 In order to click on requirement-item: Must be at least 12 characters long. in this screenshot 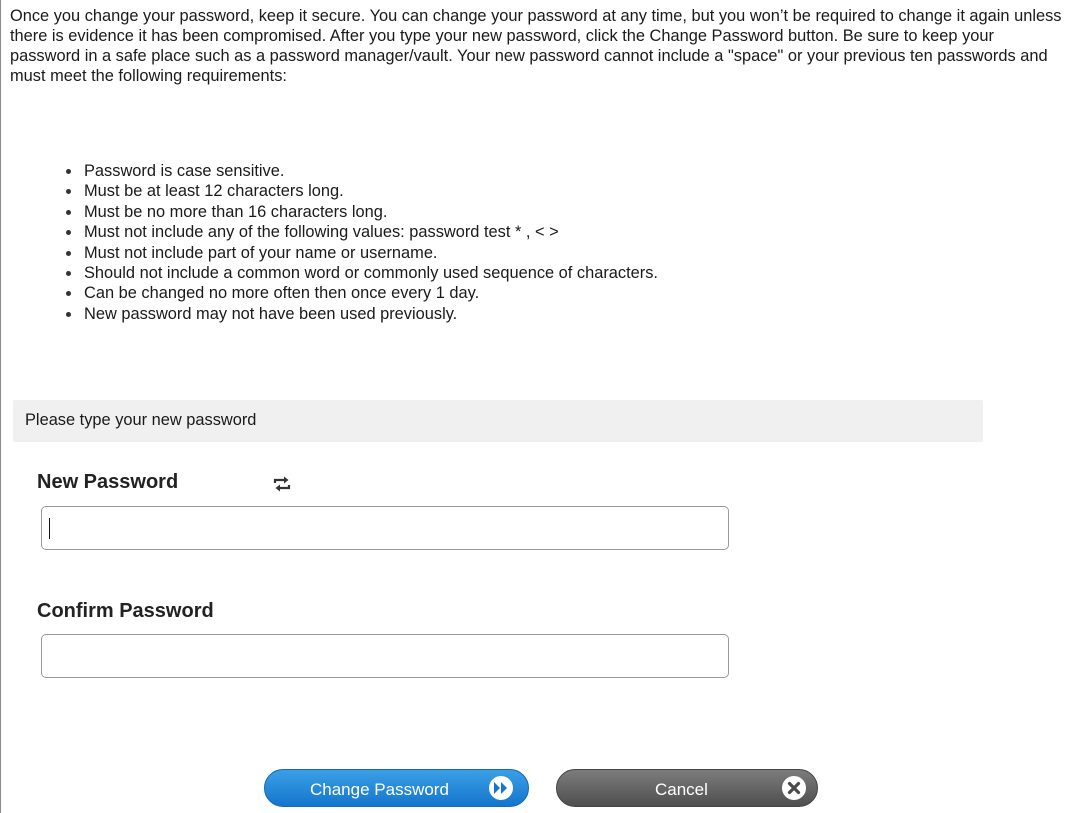, I will do `click(361, 191)`.